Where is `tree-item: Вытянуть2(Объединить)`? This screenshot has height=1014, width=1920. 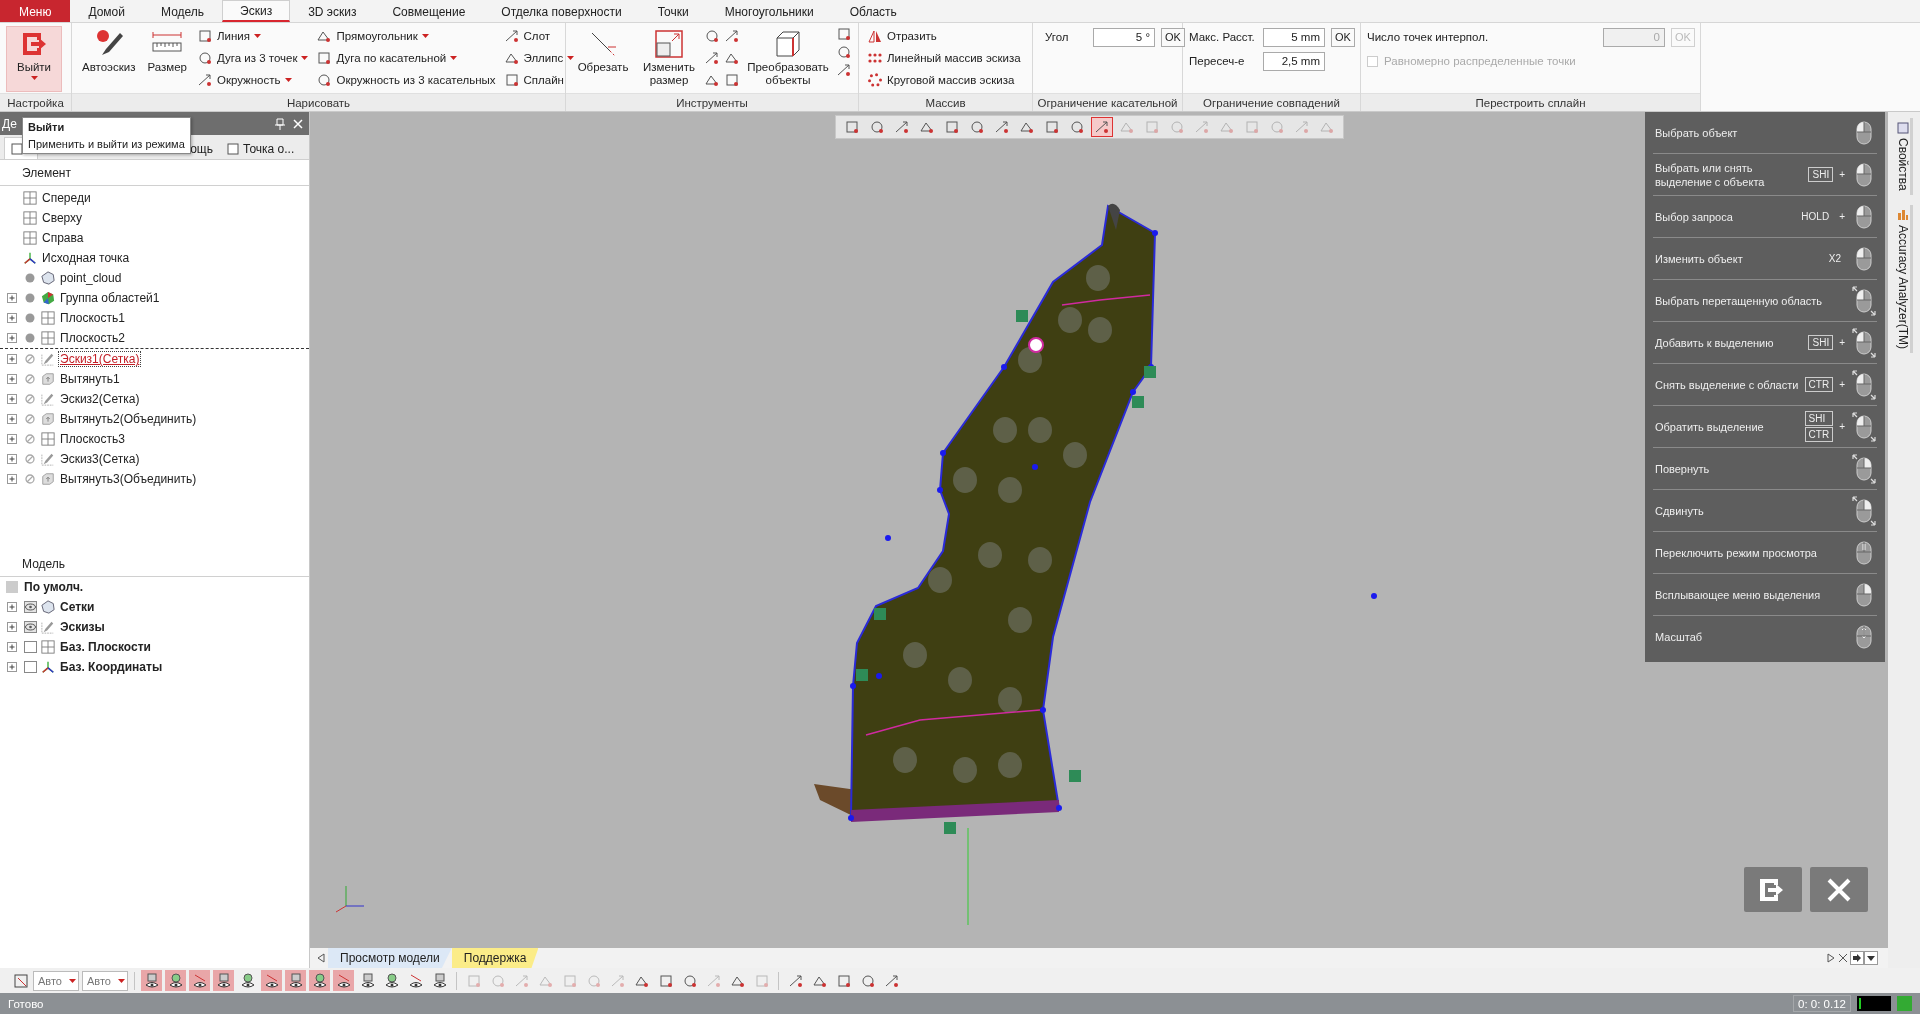 tree-item: Вытянуть2(Объединить) is located at coordinates (128, 419).